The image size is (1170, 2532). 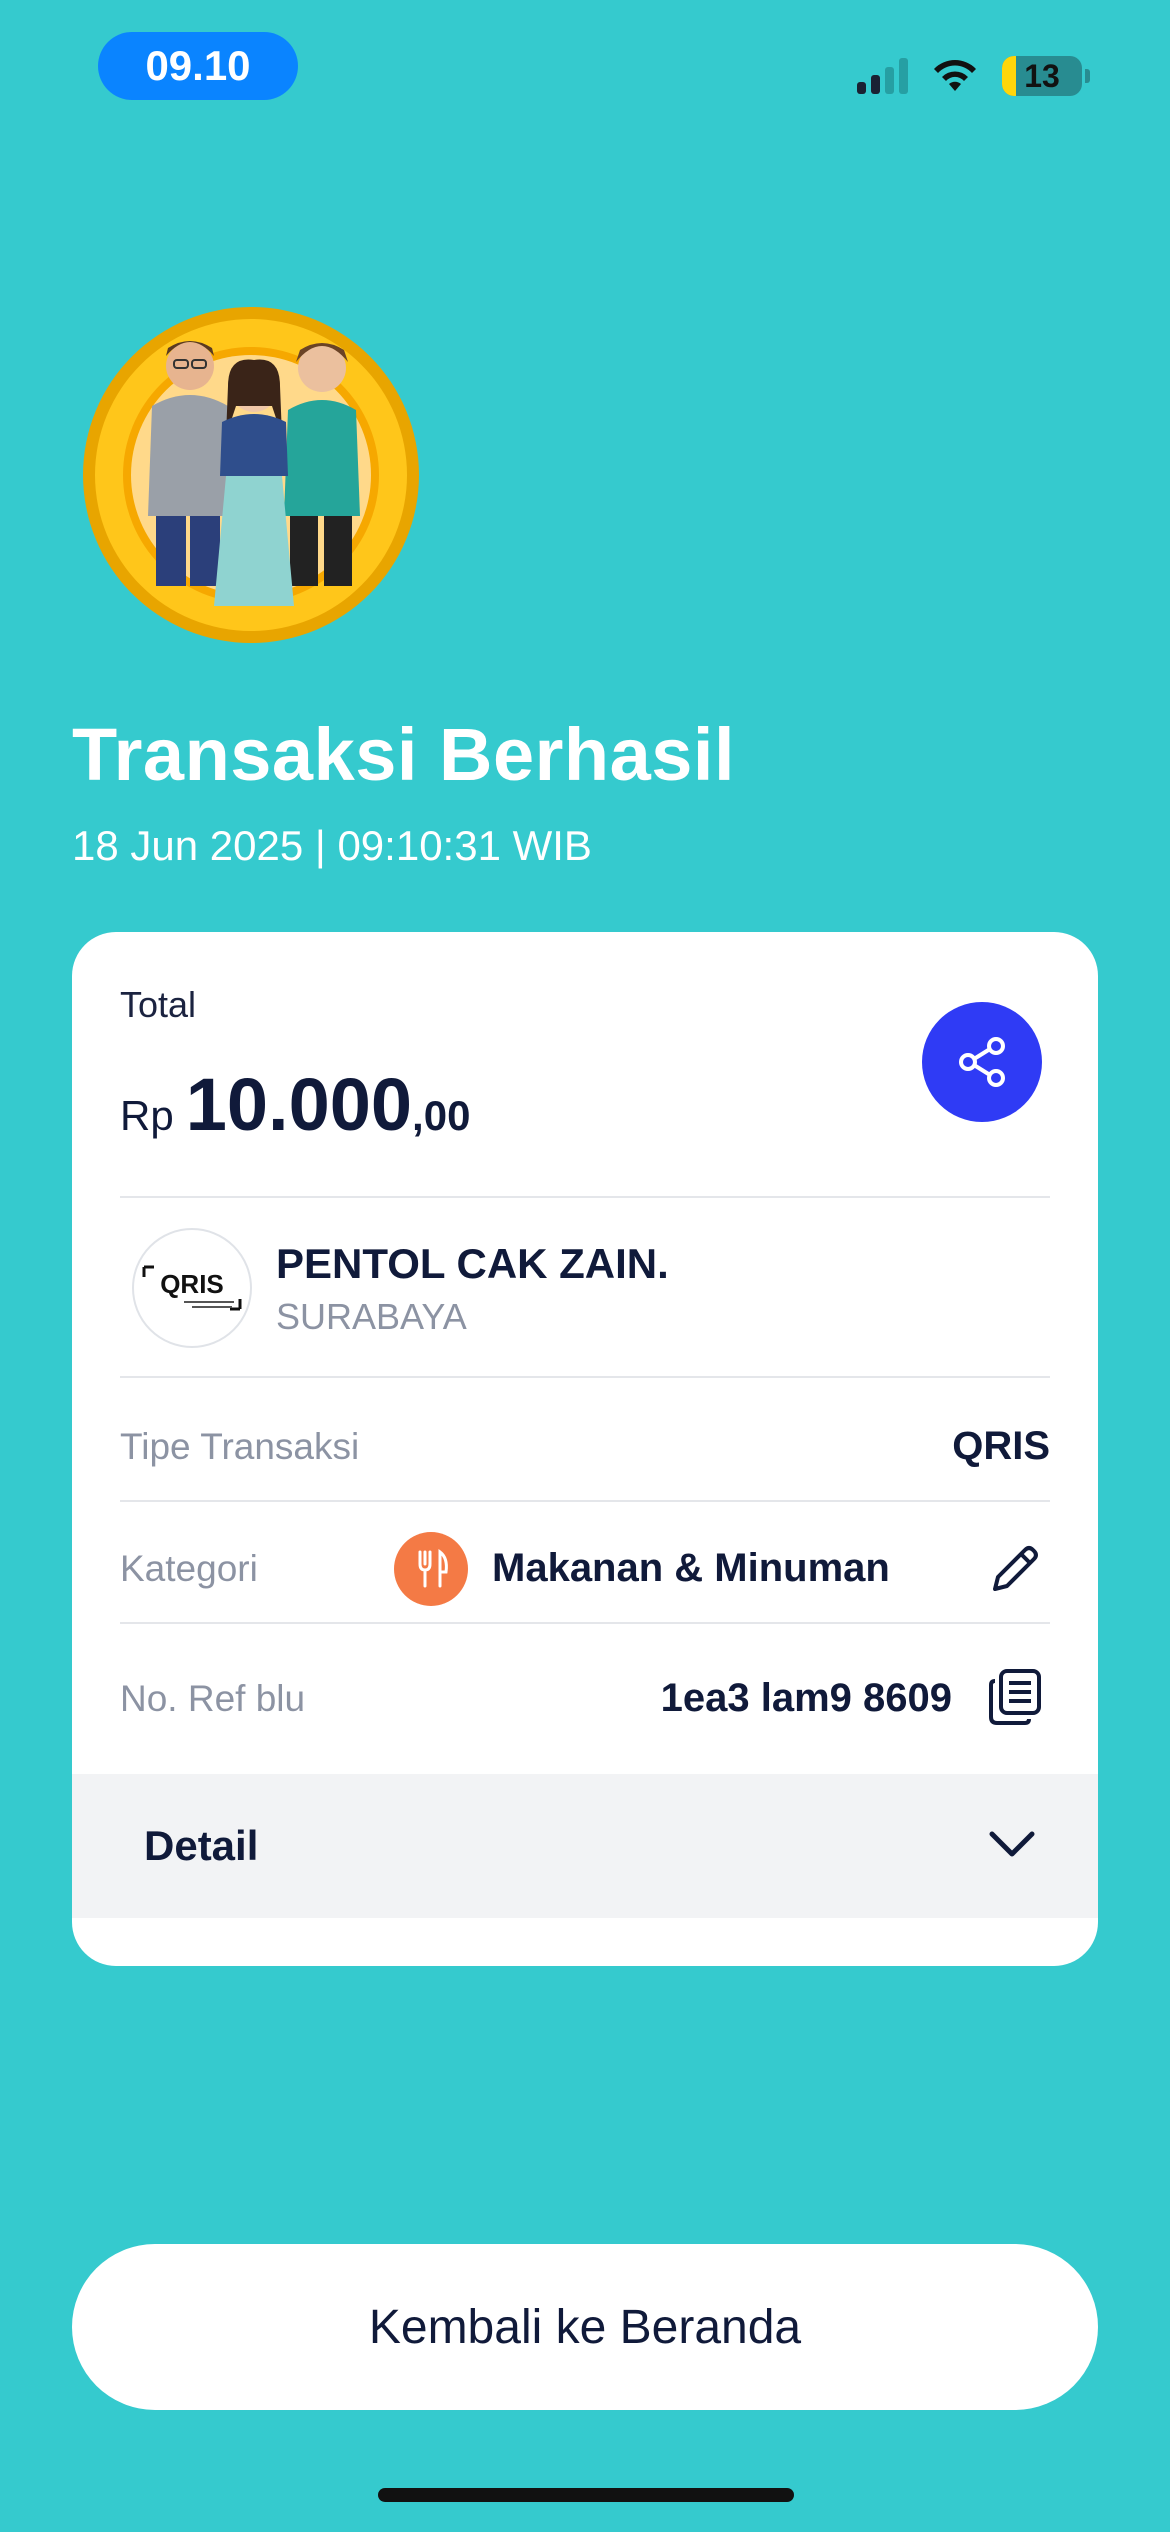 I want to click on reference-label: No. Ref blu, so click(x=213, y=1698).